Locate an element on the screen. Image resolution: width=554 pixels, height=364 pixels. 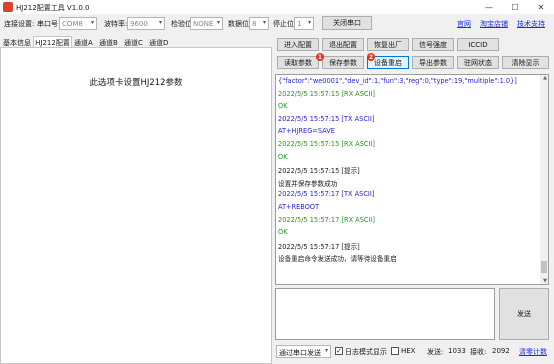
log-line: 2022/5/5 15:57:15 [提示] is located at coordinates (319, 171).